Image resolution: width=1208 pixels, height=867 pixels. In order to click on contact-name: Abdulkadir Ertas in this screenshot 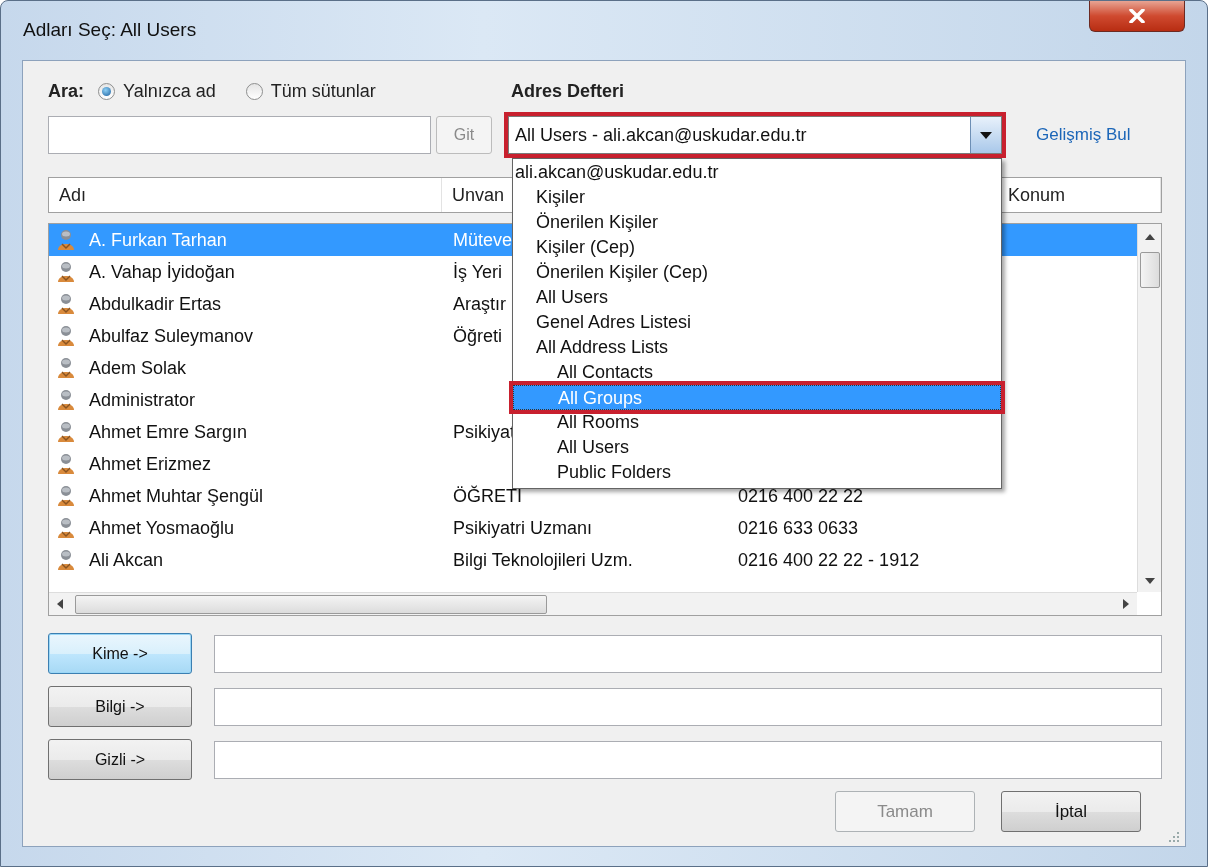, I will do `click(155, 304)`.